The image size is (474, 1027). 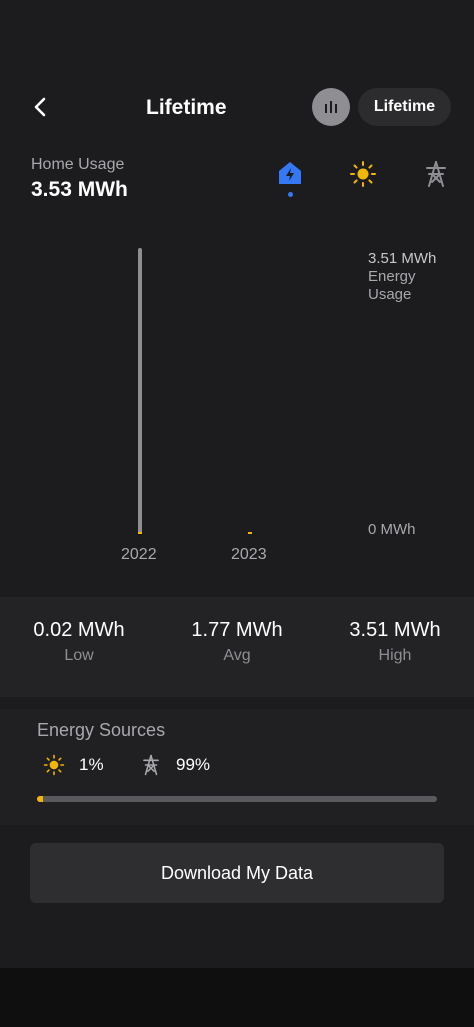 I want to click on stat-low: 0.02 MWh Low, so click(x=79, y=642).